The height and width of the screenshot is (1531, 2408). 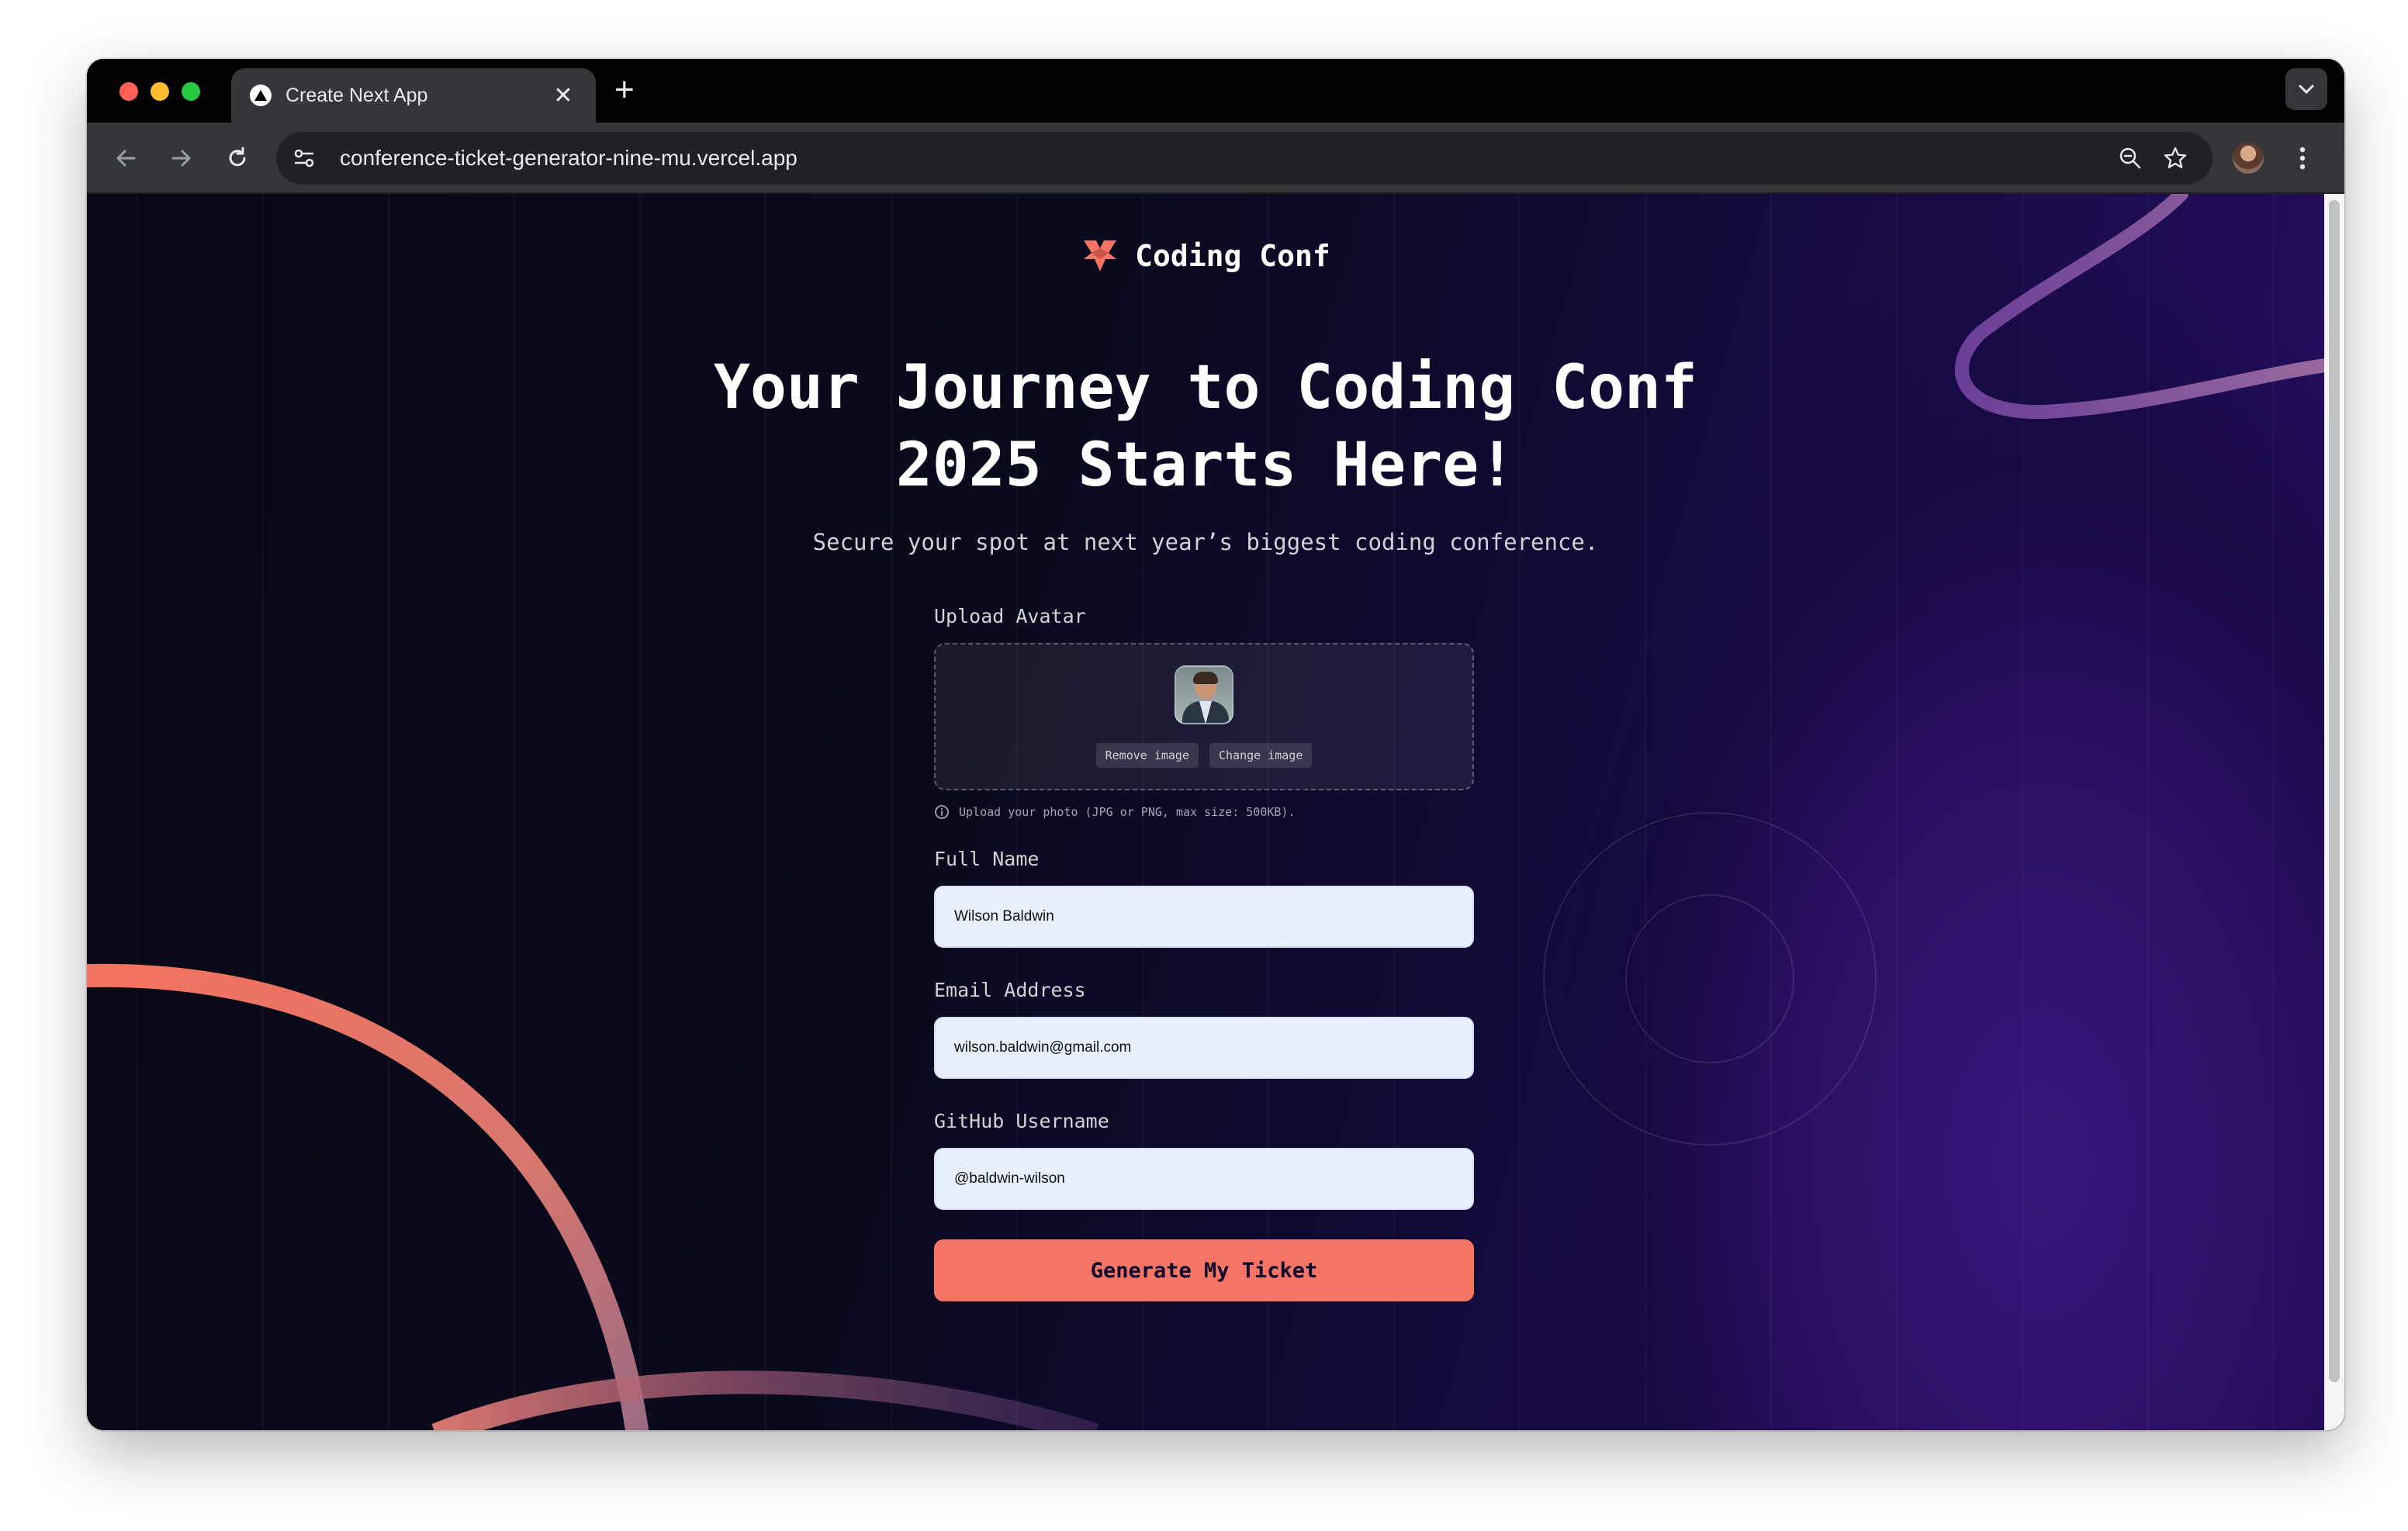 What do you see at coordinates (1100, 255) in the screenshot?
I see `coding-conf-logo-icon` at bounding box center [1100, 255].